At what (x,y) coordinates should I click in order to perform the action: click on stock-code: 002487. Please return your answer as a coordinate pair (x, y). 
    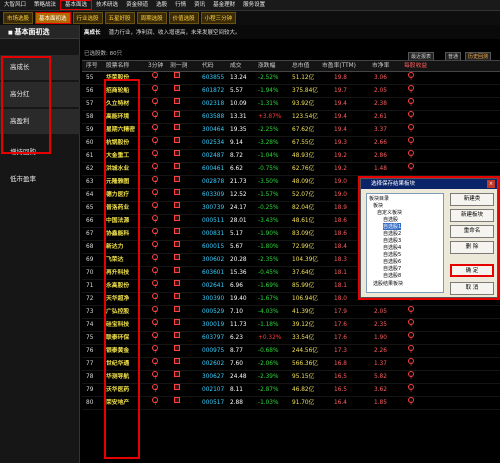
    Looking at the image, I should click on (213, 156).